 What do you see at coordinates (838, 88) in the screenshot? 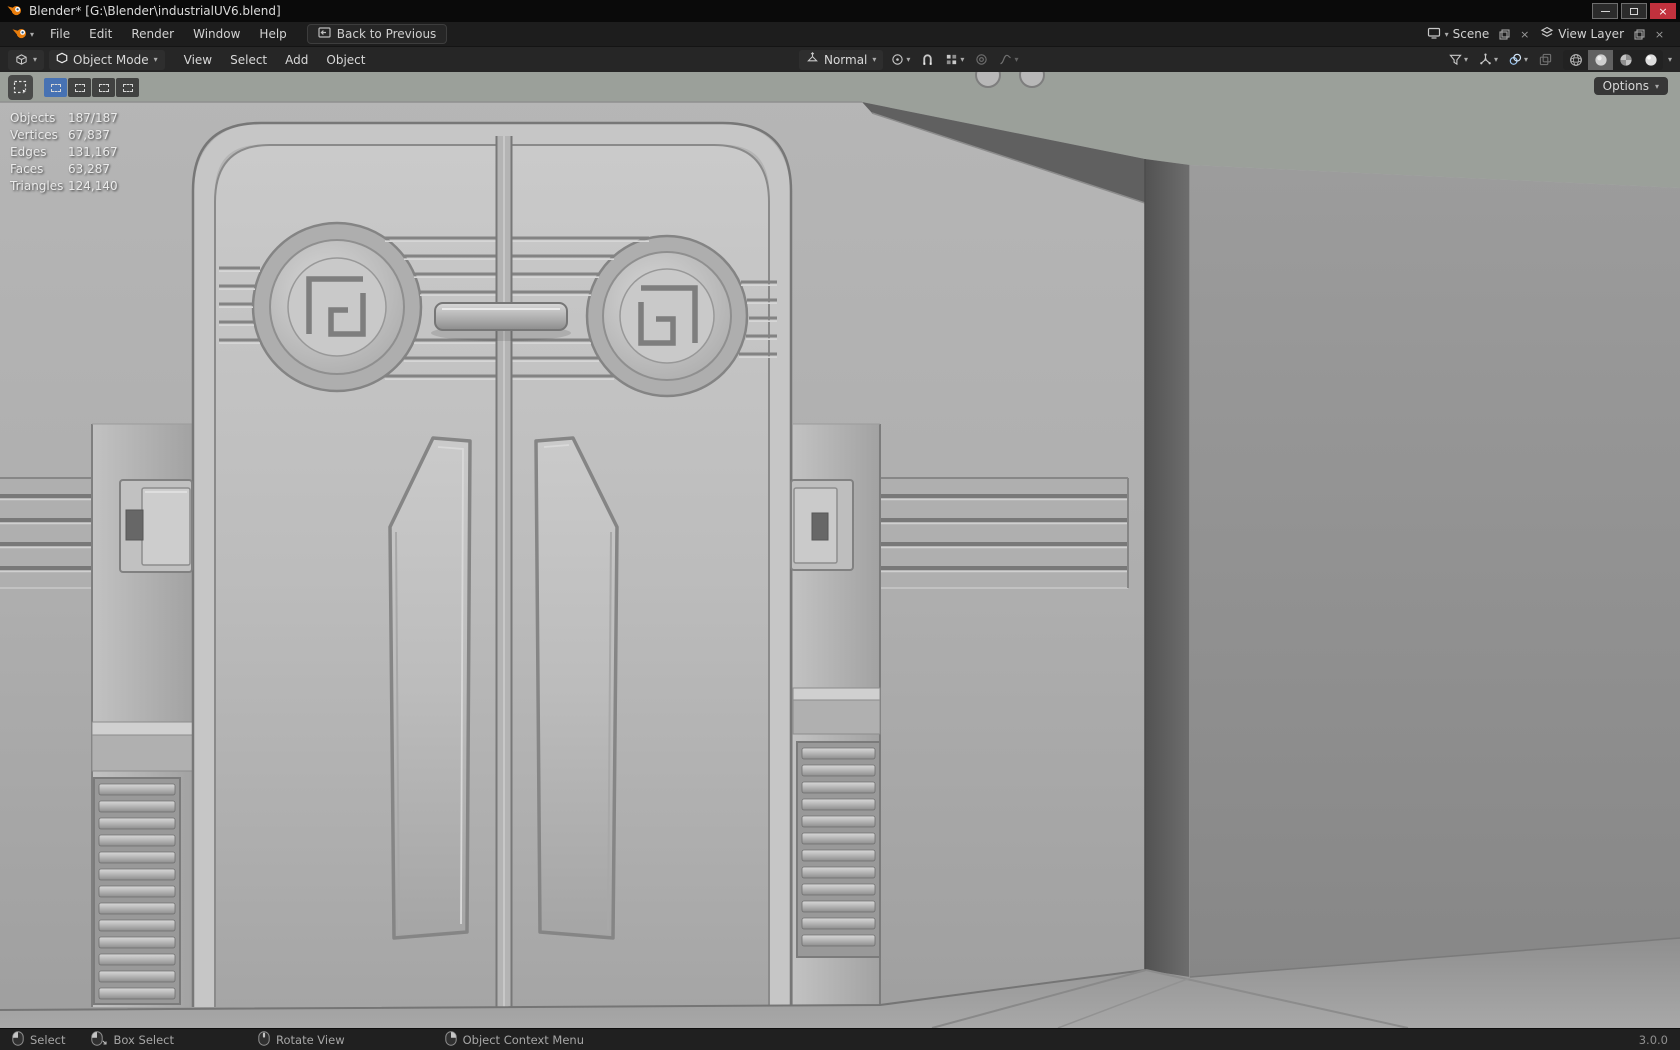
I see `viewport-tool-header: Options ▾` at bounding box center [838, 88].